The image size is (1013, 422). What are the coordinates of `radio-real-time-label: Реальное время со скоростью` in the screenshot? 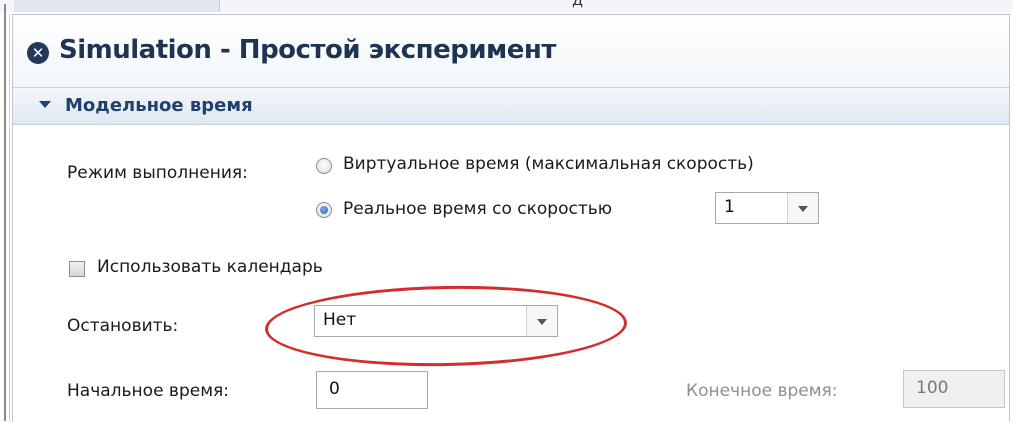 It's located at (477, 209).